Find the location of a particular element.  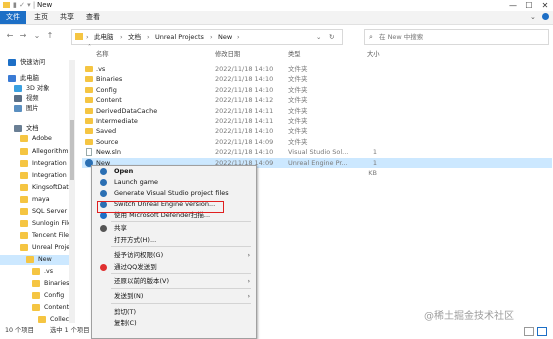

nav-item: maya is located at coordinates (34, 200).